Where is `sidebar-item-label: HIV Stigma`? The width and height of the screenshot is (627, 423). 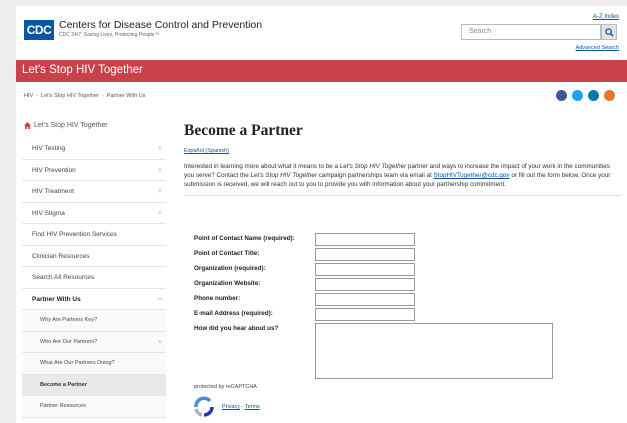 sidebar-item-label: HIV Stigma is located at coordinates (48, 213).